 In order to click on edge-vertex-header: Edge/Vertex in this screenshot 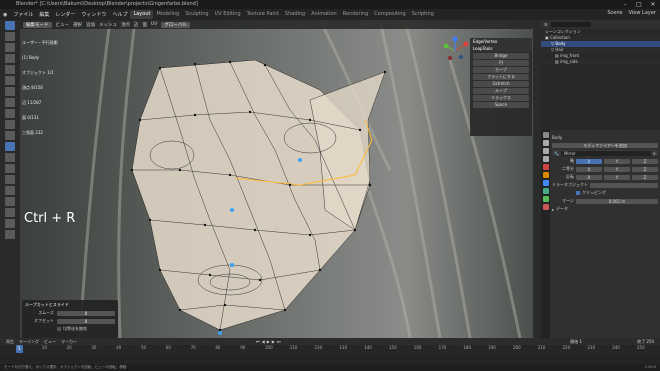, I will do `click(501, 41)`.